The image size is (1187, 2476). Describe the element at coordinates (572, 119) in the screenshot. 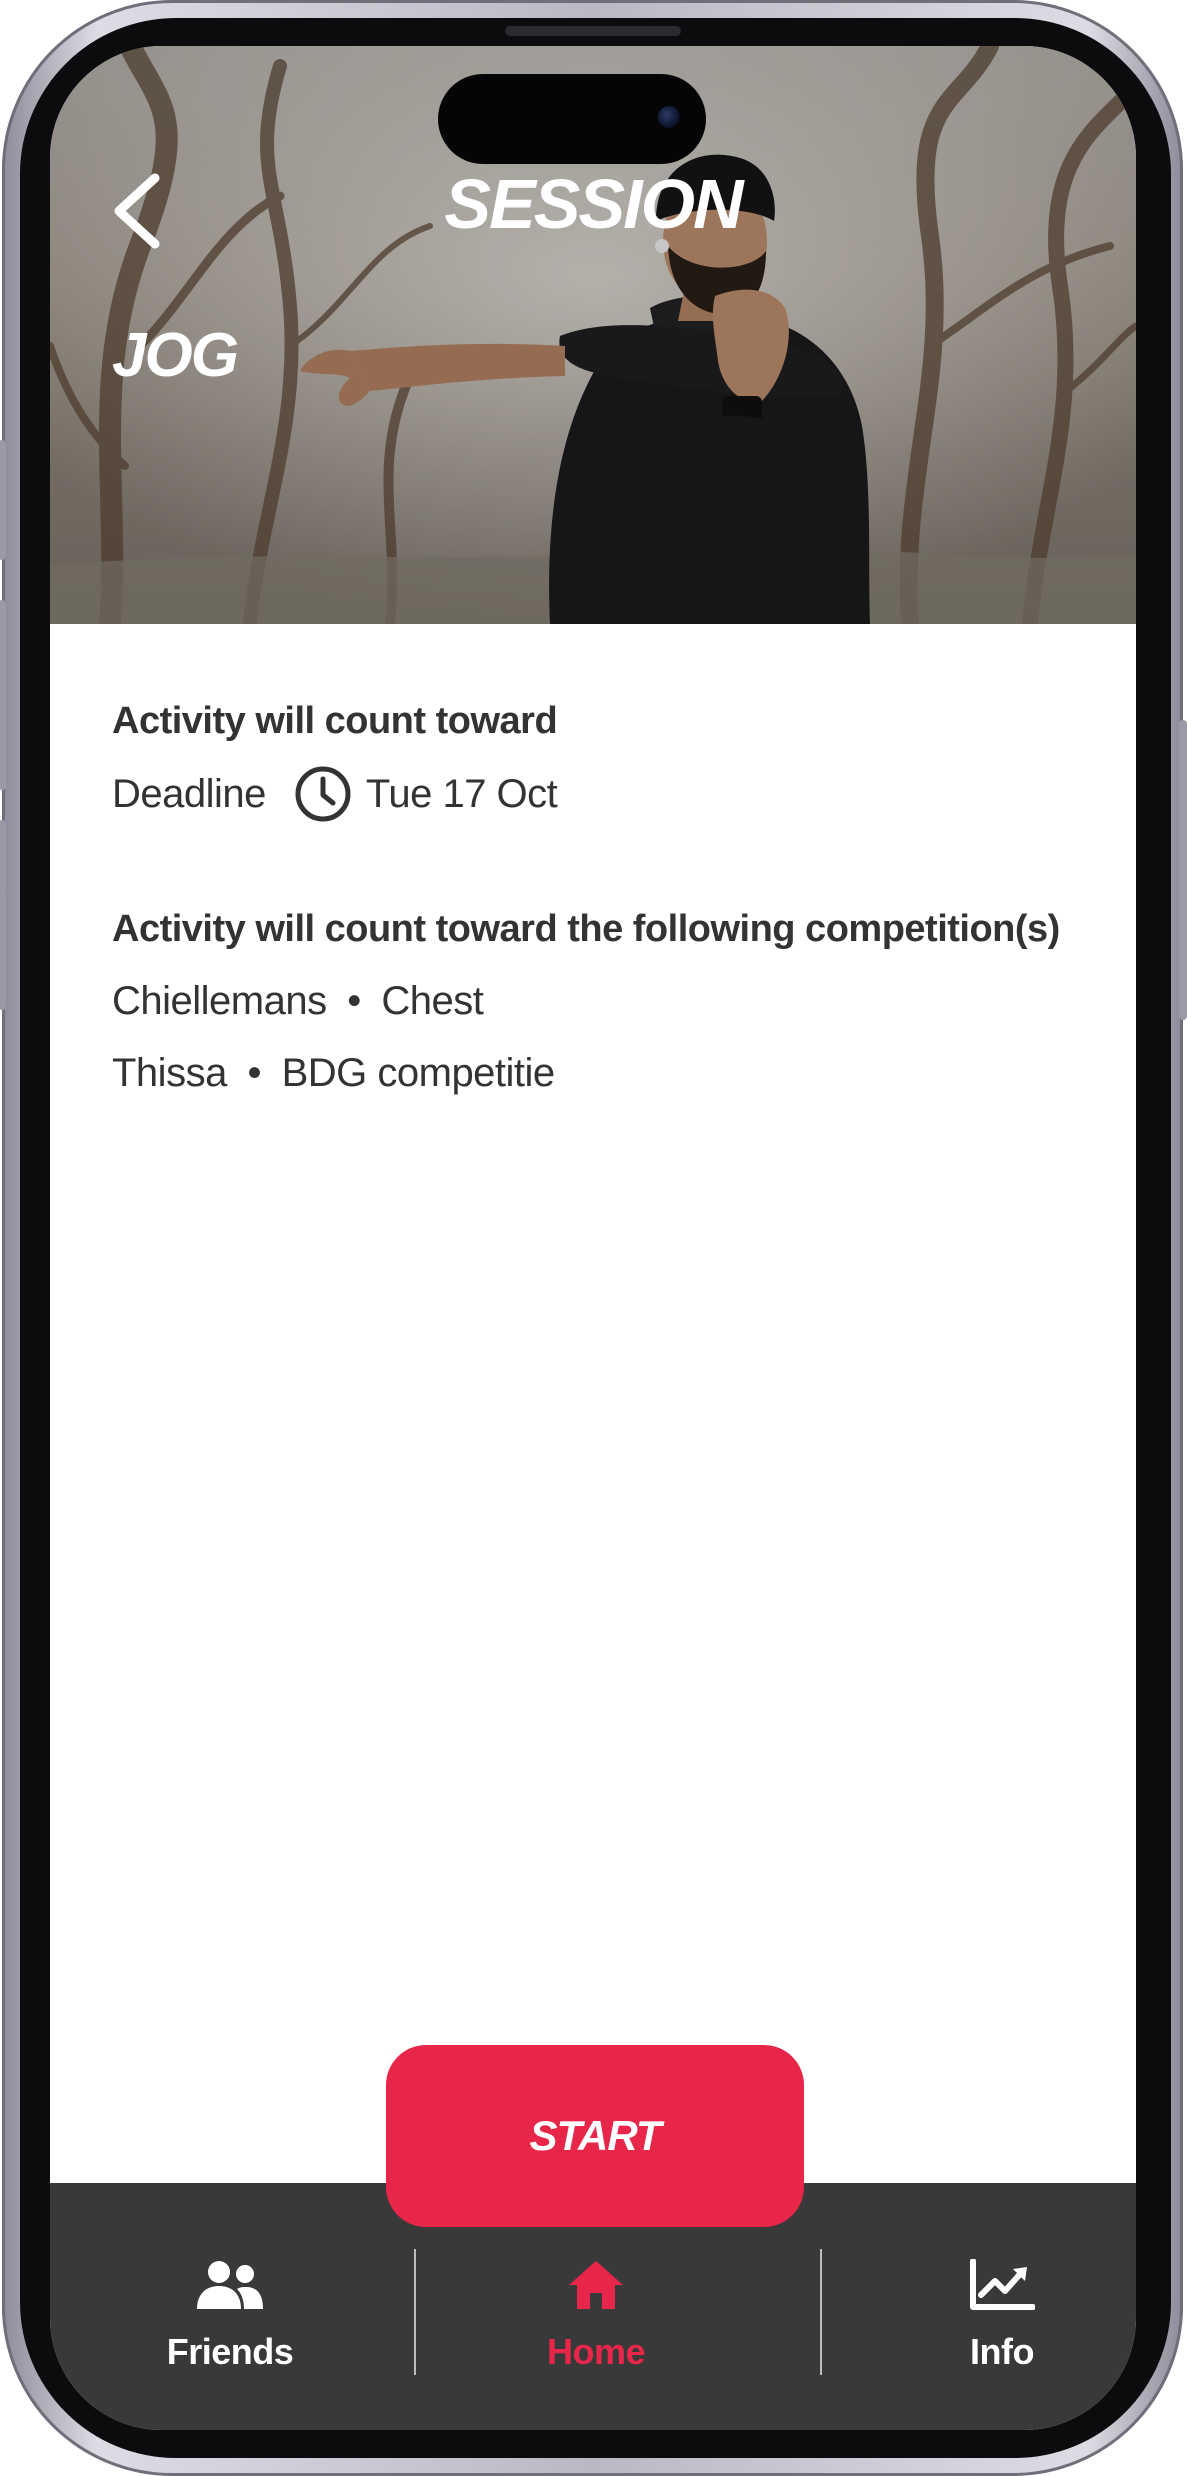

I see `dynamic-island` at that location.